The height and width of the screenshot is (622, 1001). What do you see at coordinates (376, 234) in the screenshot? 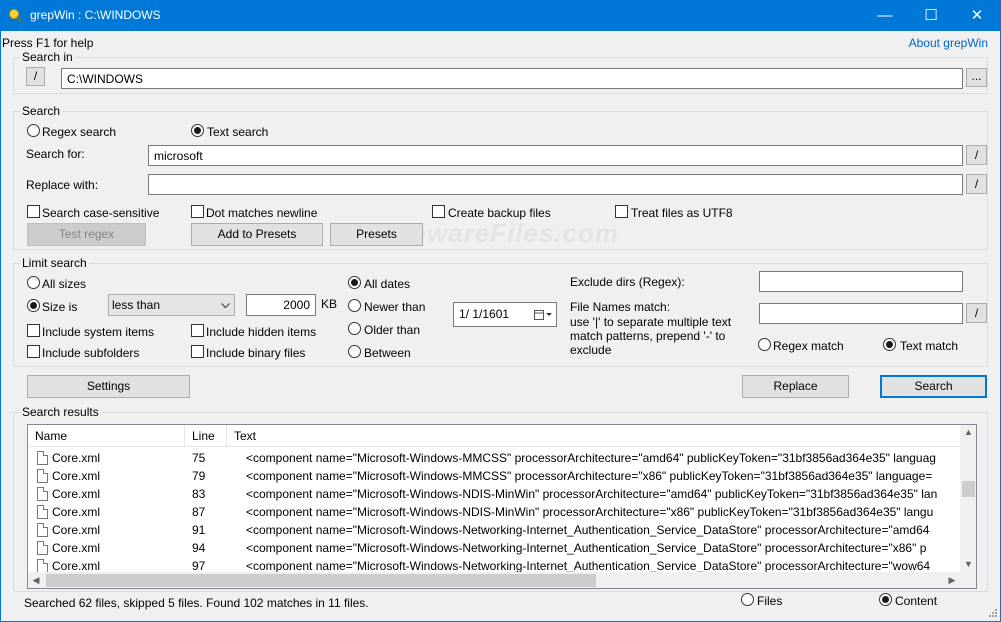
I see `presets-button: Presets` at bounding box center [376, 234].